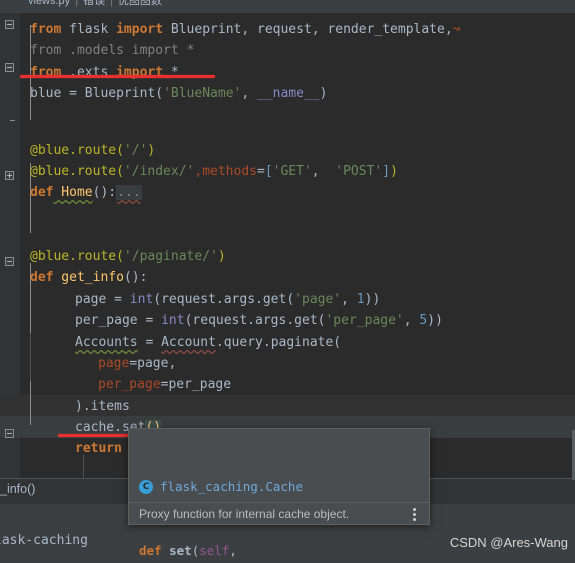  What do you see at coordinates (279, 551) in the screenshot?
I see `popup-signature-line-1: def set(self,` at bounding box center [279, 551].